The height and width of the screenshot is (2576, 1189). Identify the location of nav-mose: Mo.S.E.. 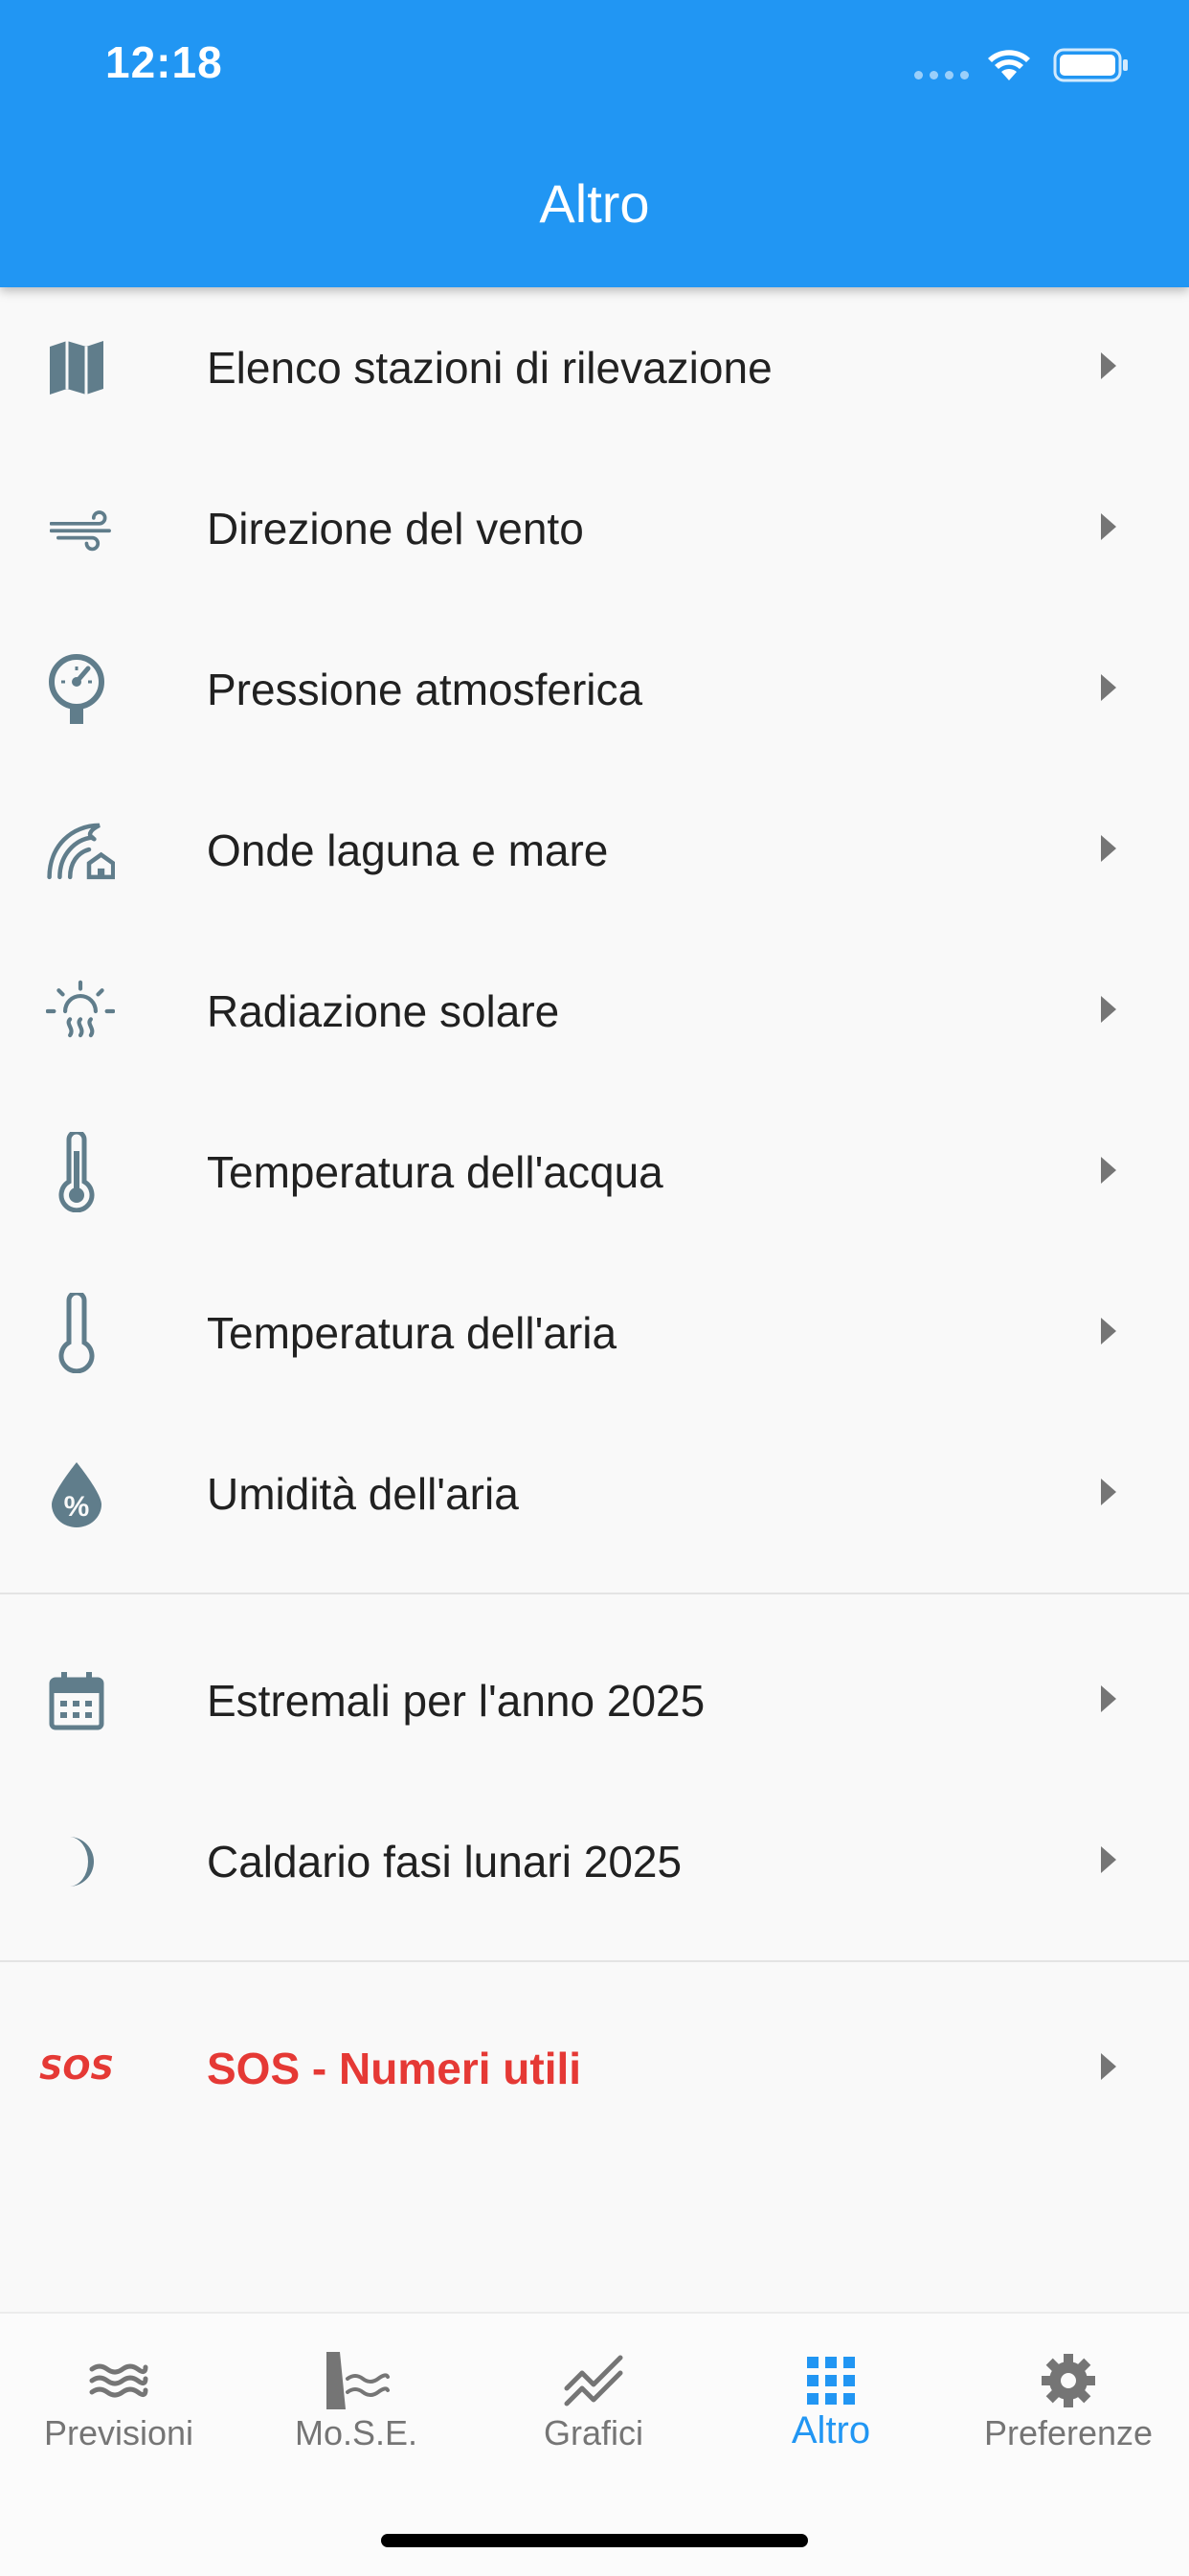
(356, 2400).